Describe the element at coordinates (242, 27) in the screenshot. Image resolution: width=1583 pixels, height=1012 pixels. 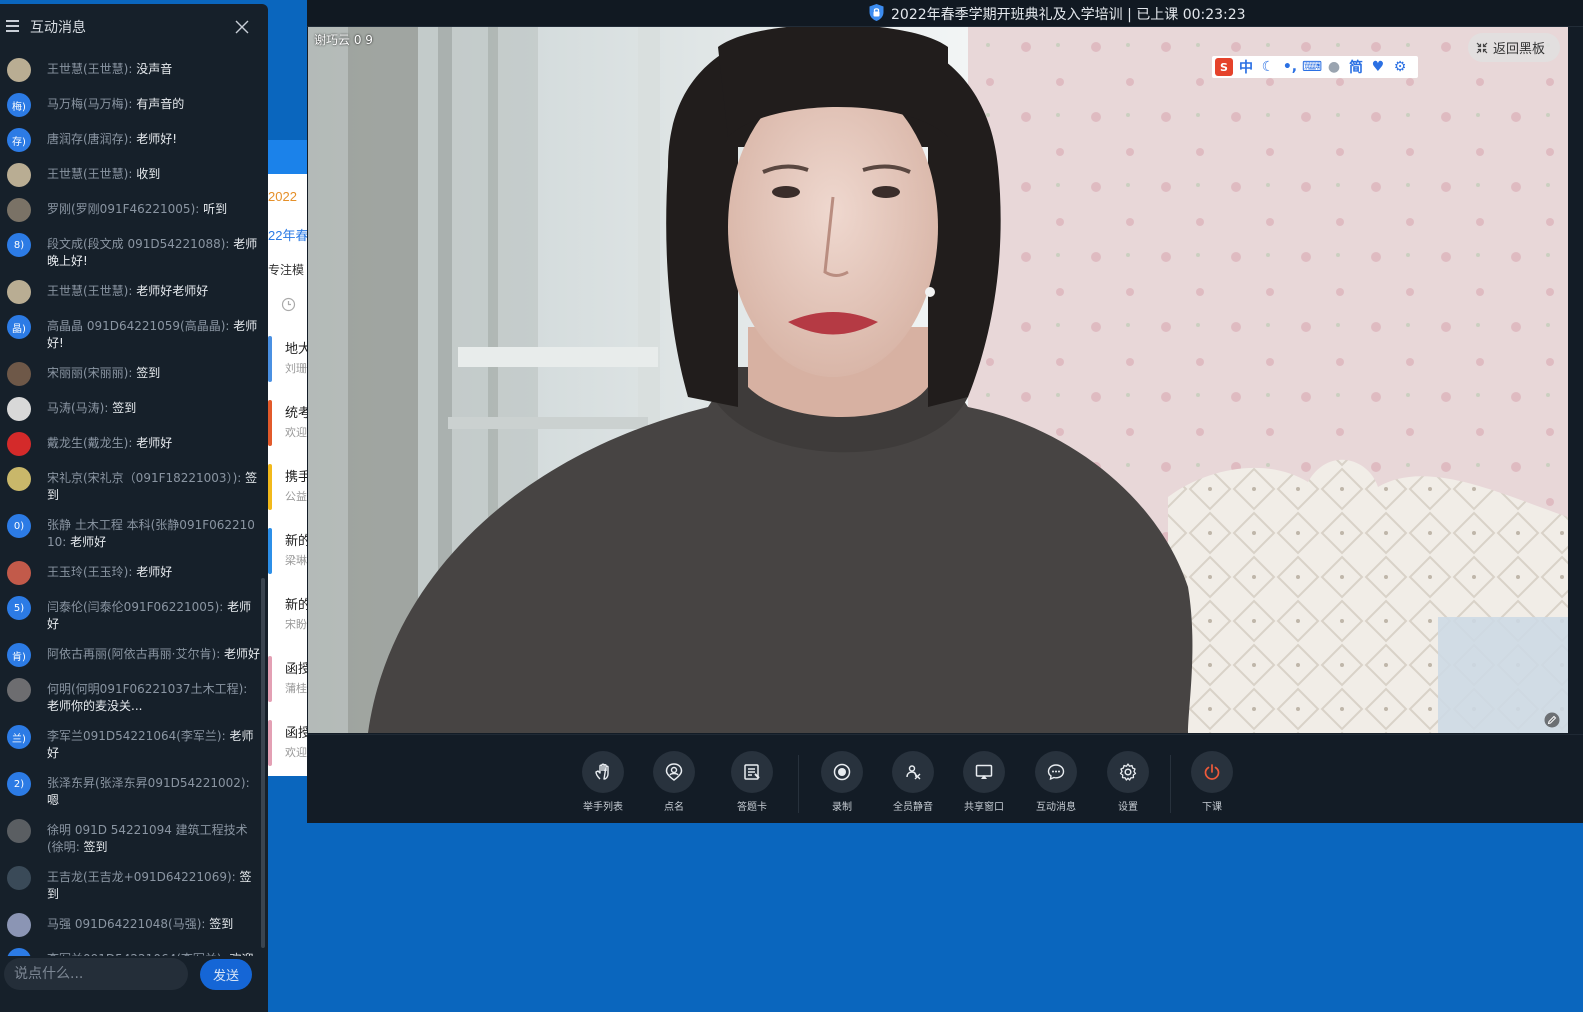
I see `close-icon` at that location.